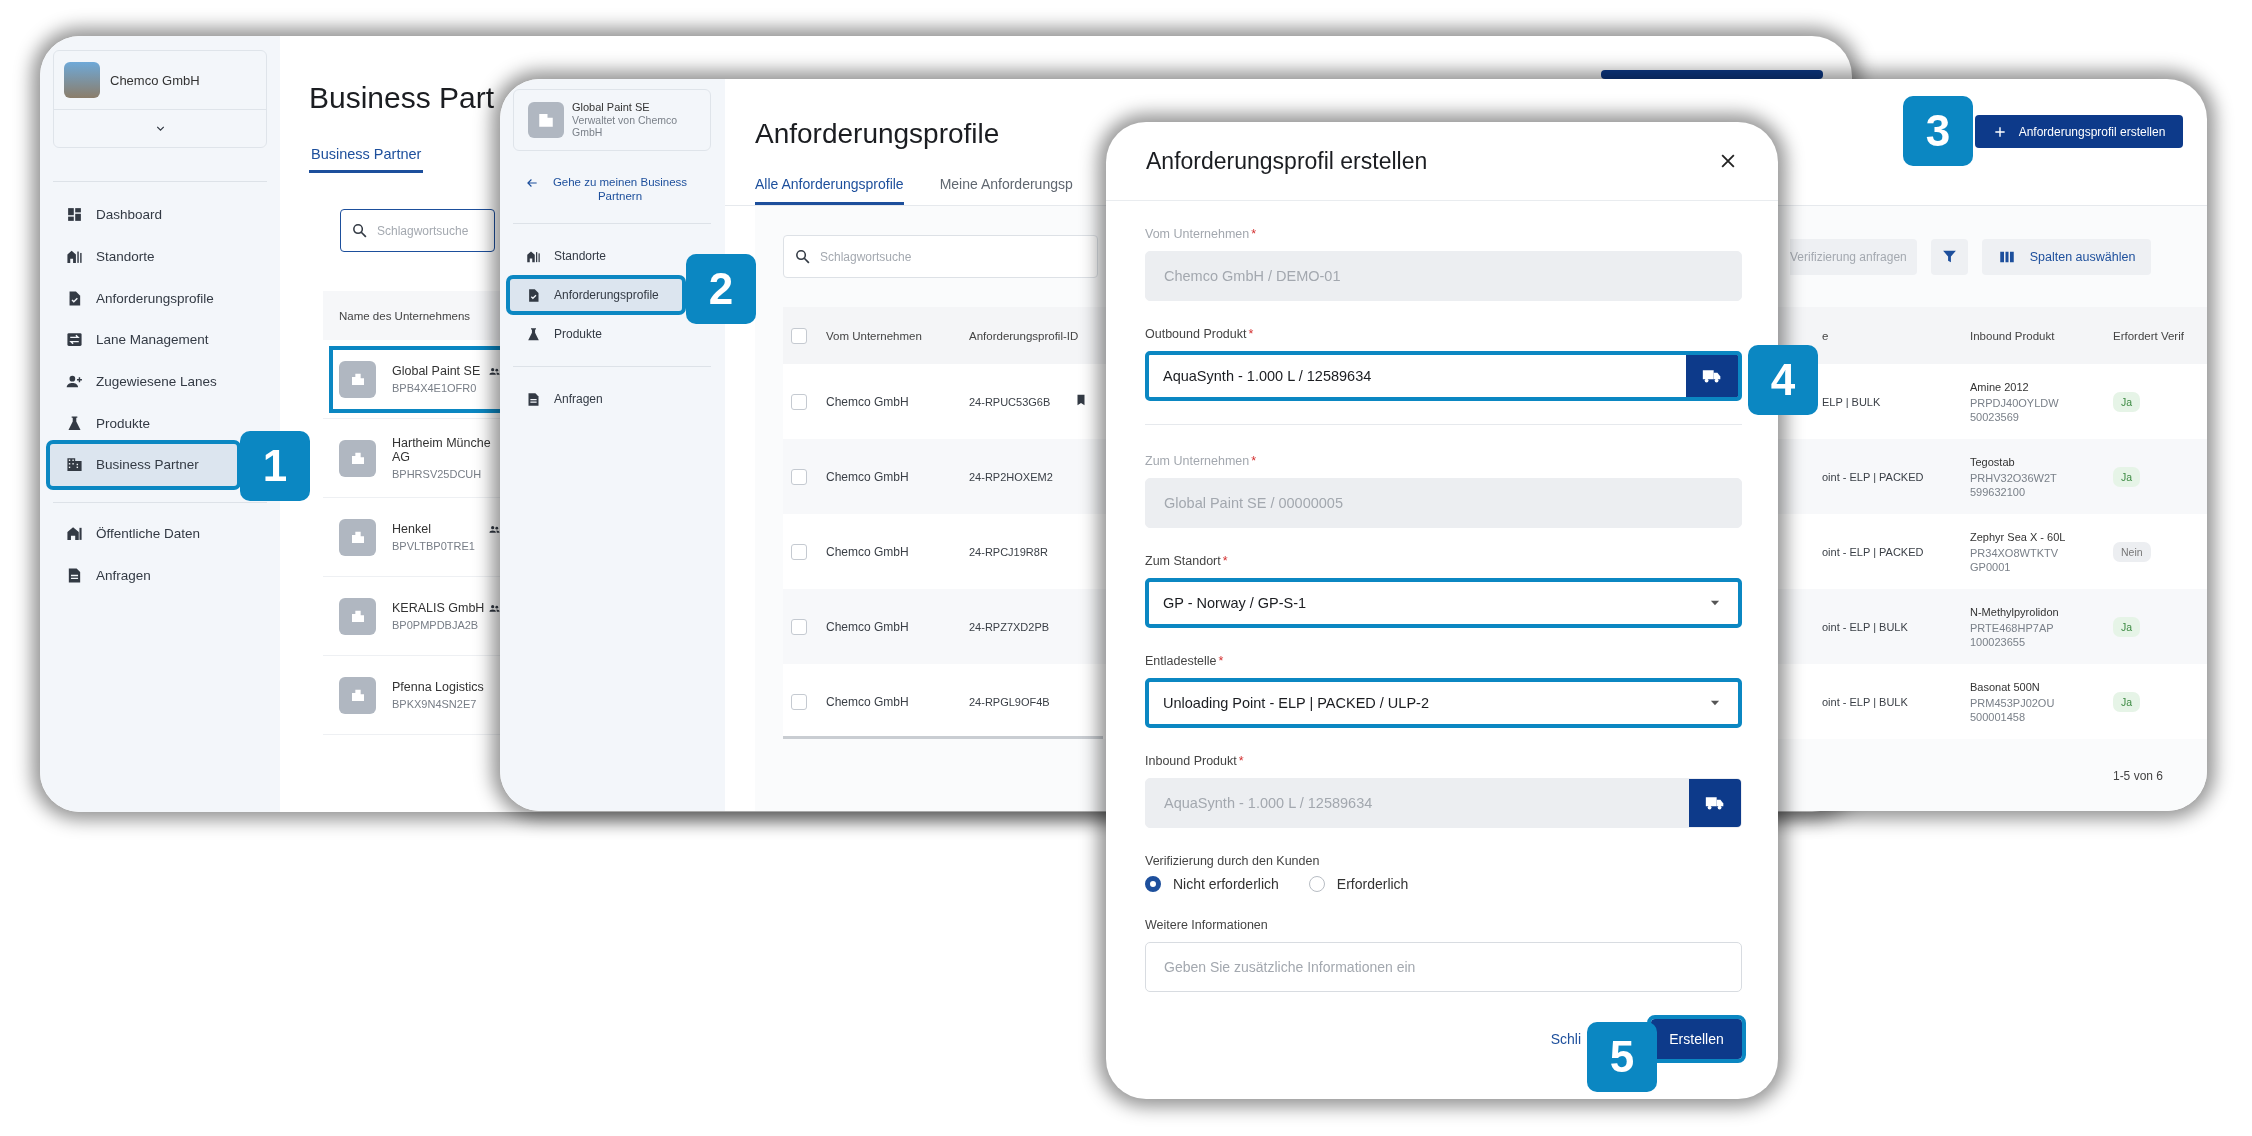 This screenshot has width=2252, height=1136. I want to click on product-id: PRPDJ40OYLDW, so click(2015, 402).